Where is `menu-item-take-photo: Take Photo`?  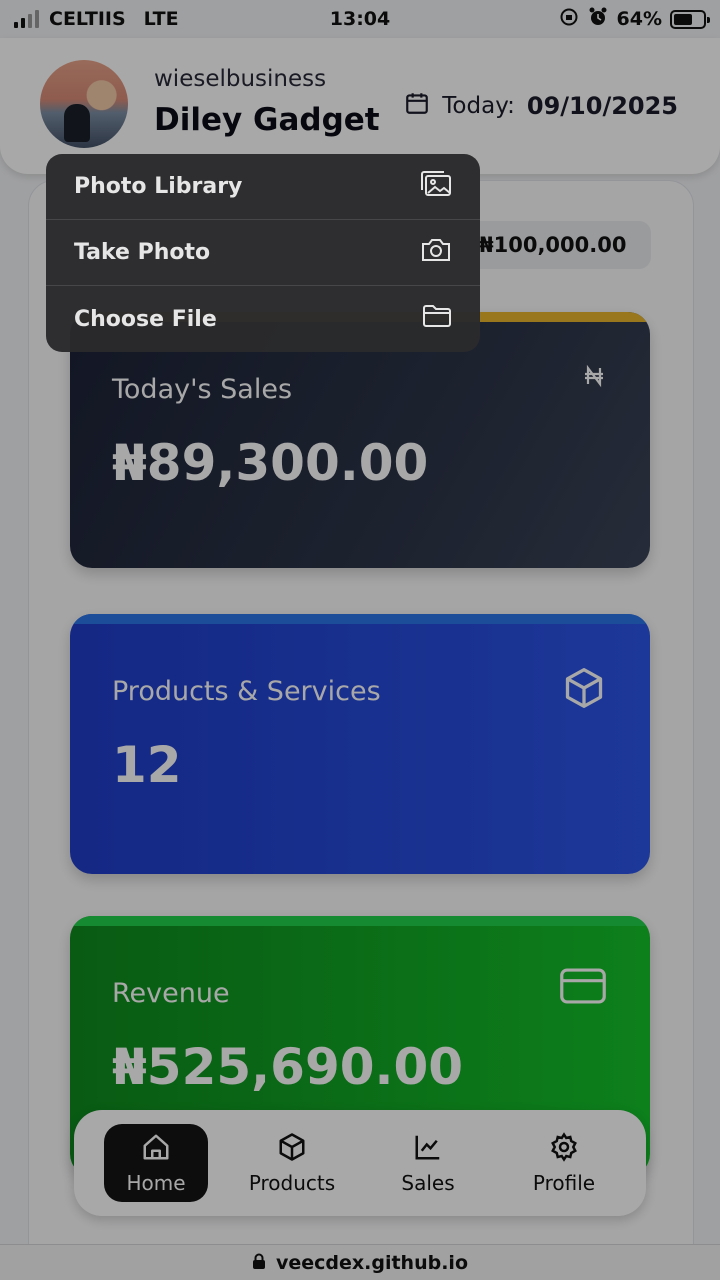
menu-item-take-photo: Take Photo is located at coordinates (263, 253).